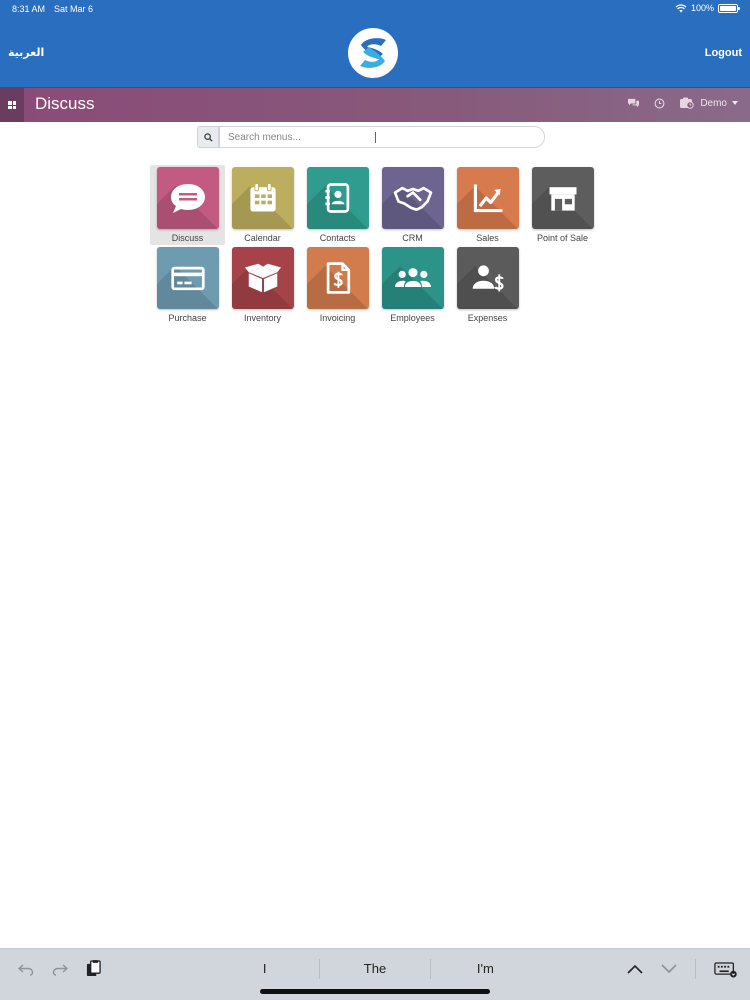  Describe the element at coordinates (412, 238) in the screenshot. I see `app-label: CRM` at that location.